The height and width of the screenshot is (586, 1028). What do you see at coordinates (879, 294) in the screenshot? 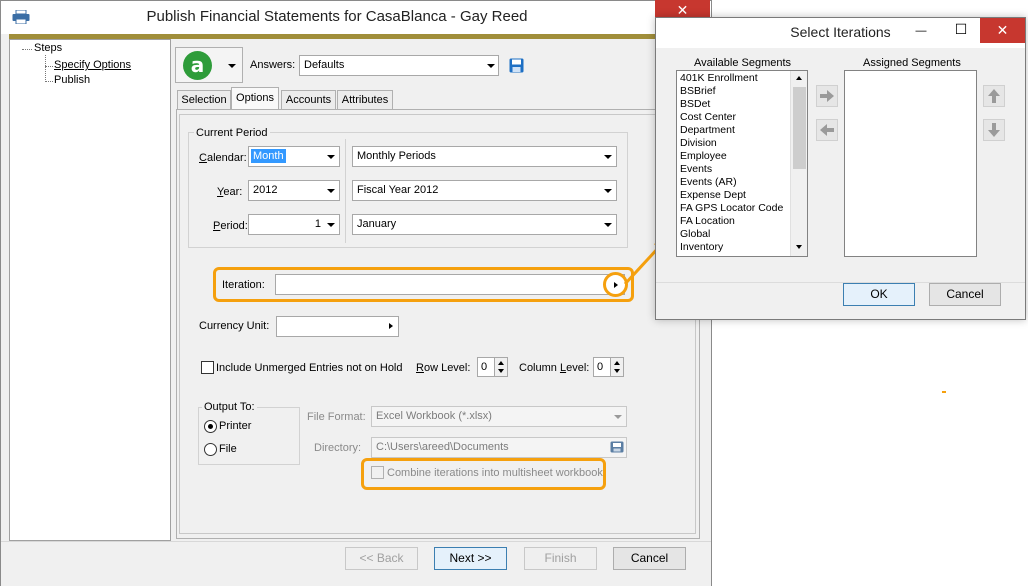
I see `dialog-ok-button: OK` at bounding box center [879, 294].